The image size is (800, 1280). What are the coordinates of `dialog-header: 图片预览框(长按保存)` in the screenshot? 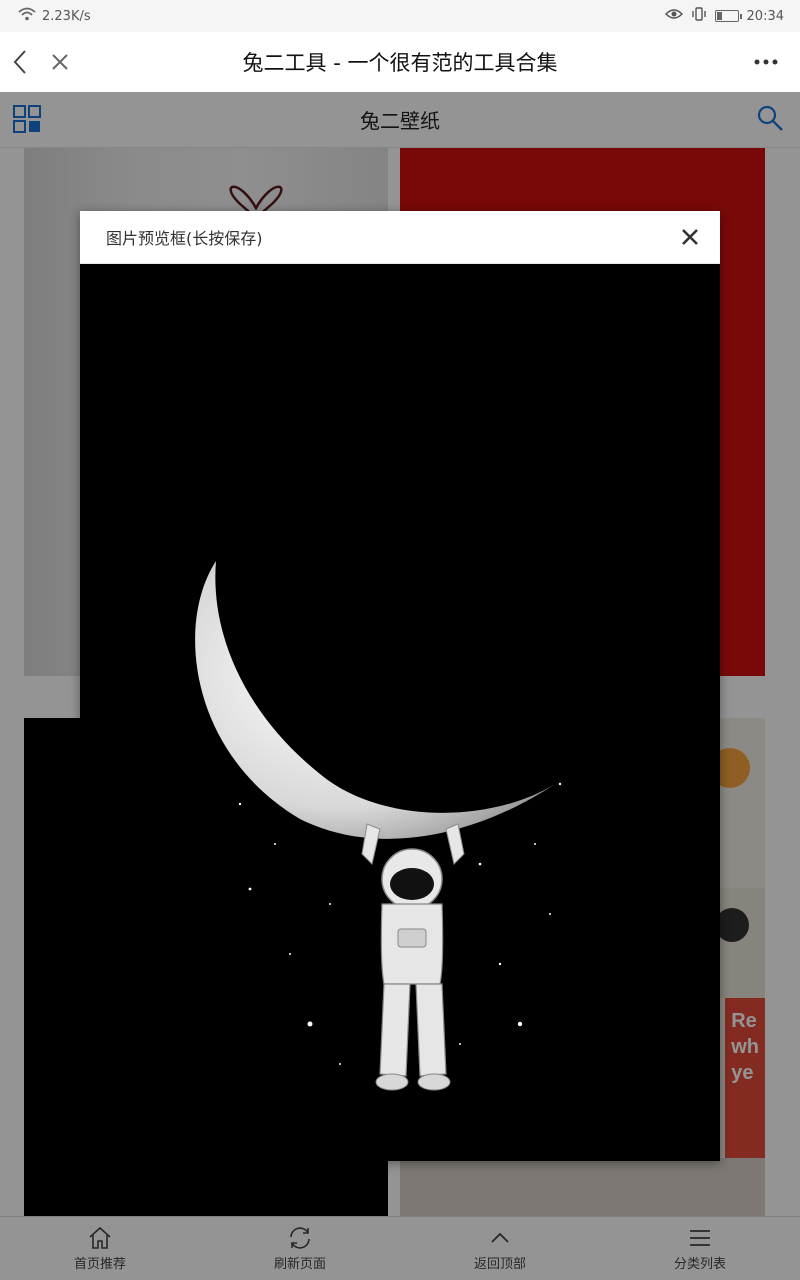 It's located at (400, 237).